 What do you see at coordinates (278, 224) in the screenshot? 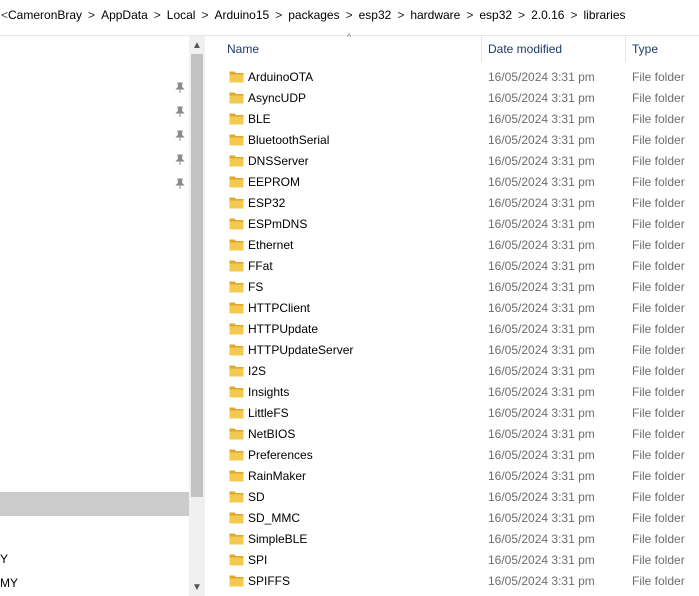
I see `file-name: ESPmDNS` at bounding box center [278, 224].